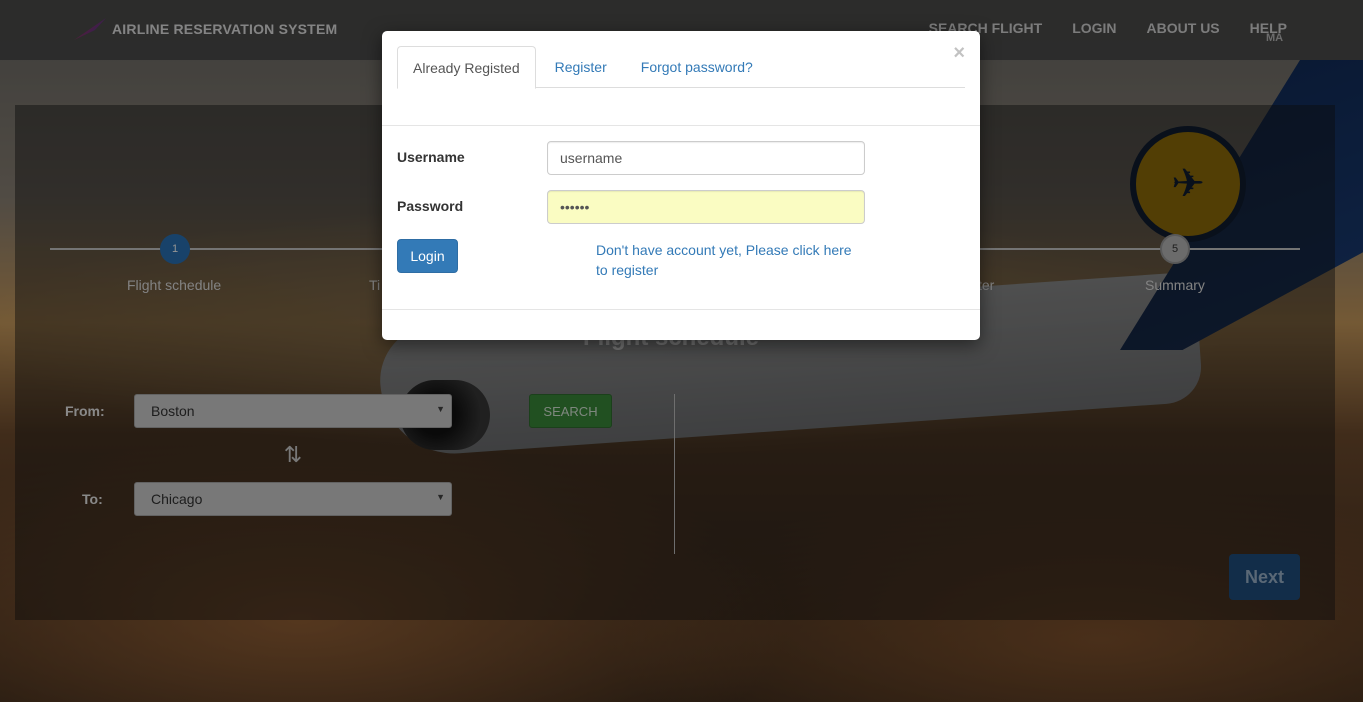  What do you see at coordinates (431, 157) in the screenshot?
I see `username-label: Username` at bounding box center [431, 157].